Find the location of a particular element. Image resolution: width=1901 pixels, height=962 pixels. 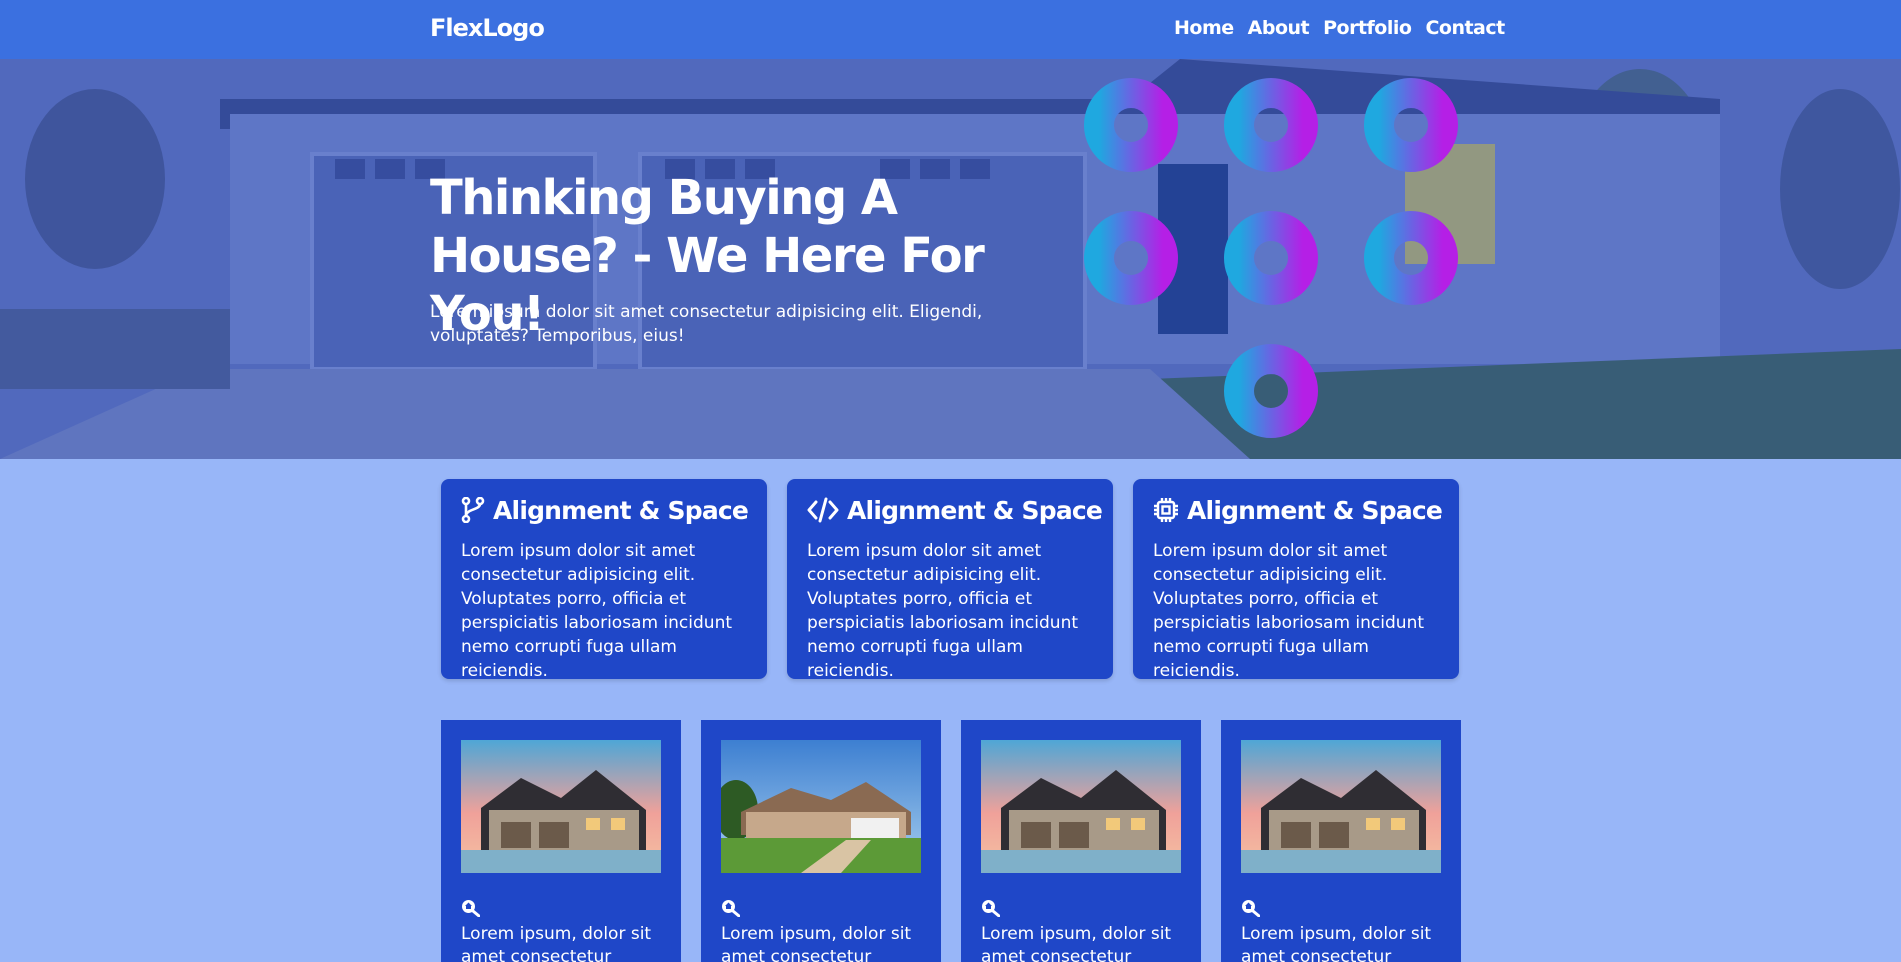

nav-link-contact: Contact is located at coordinates (1465, 28).